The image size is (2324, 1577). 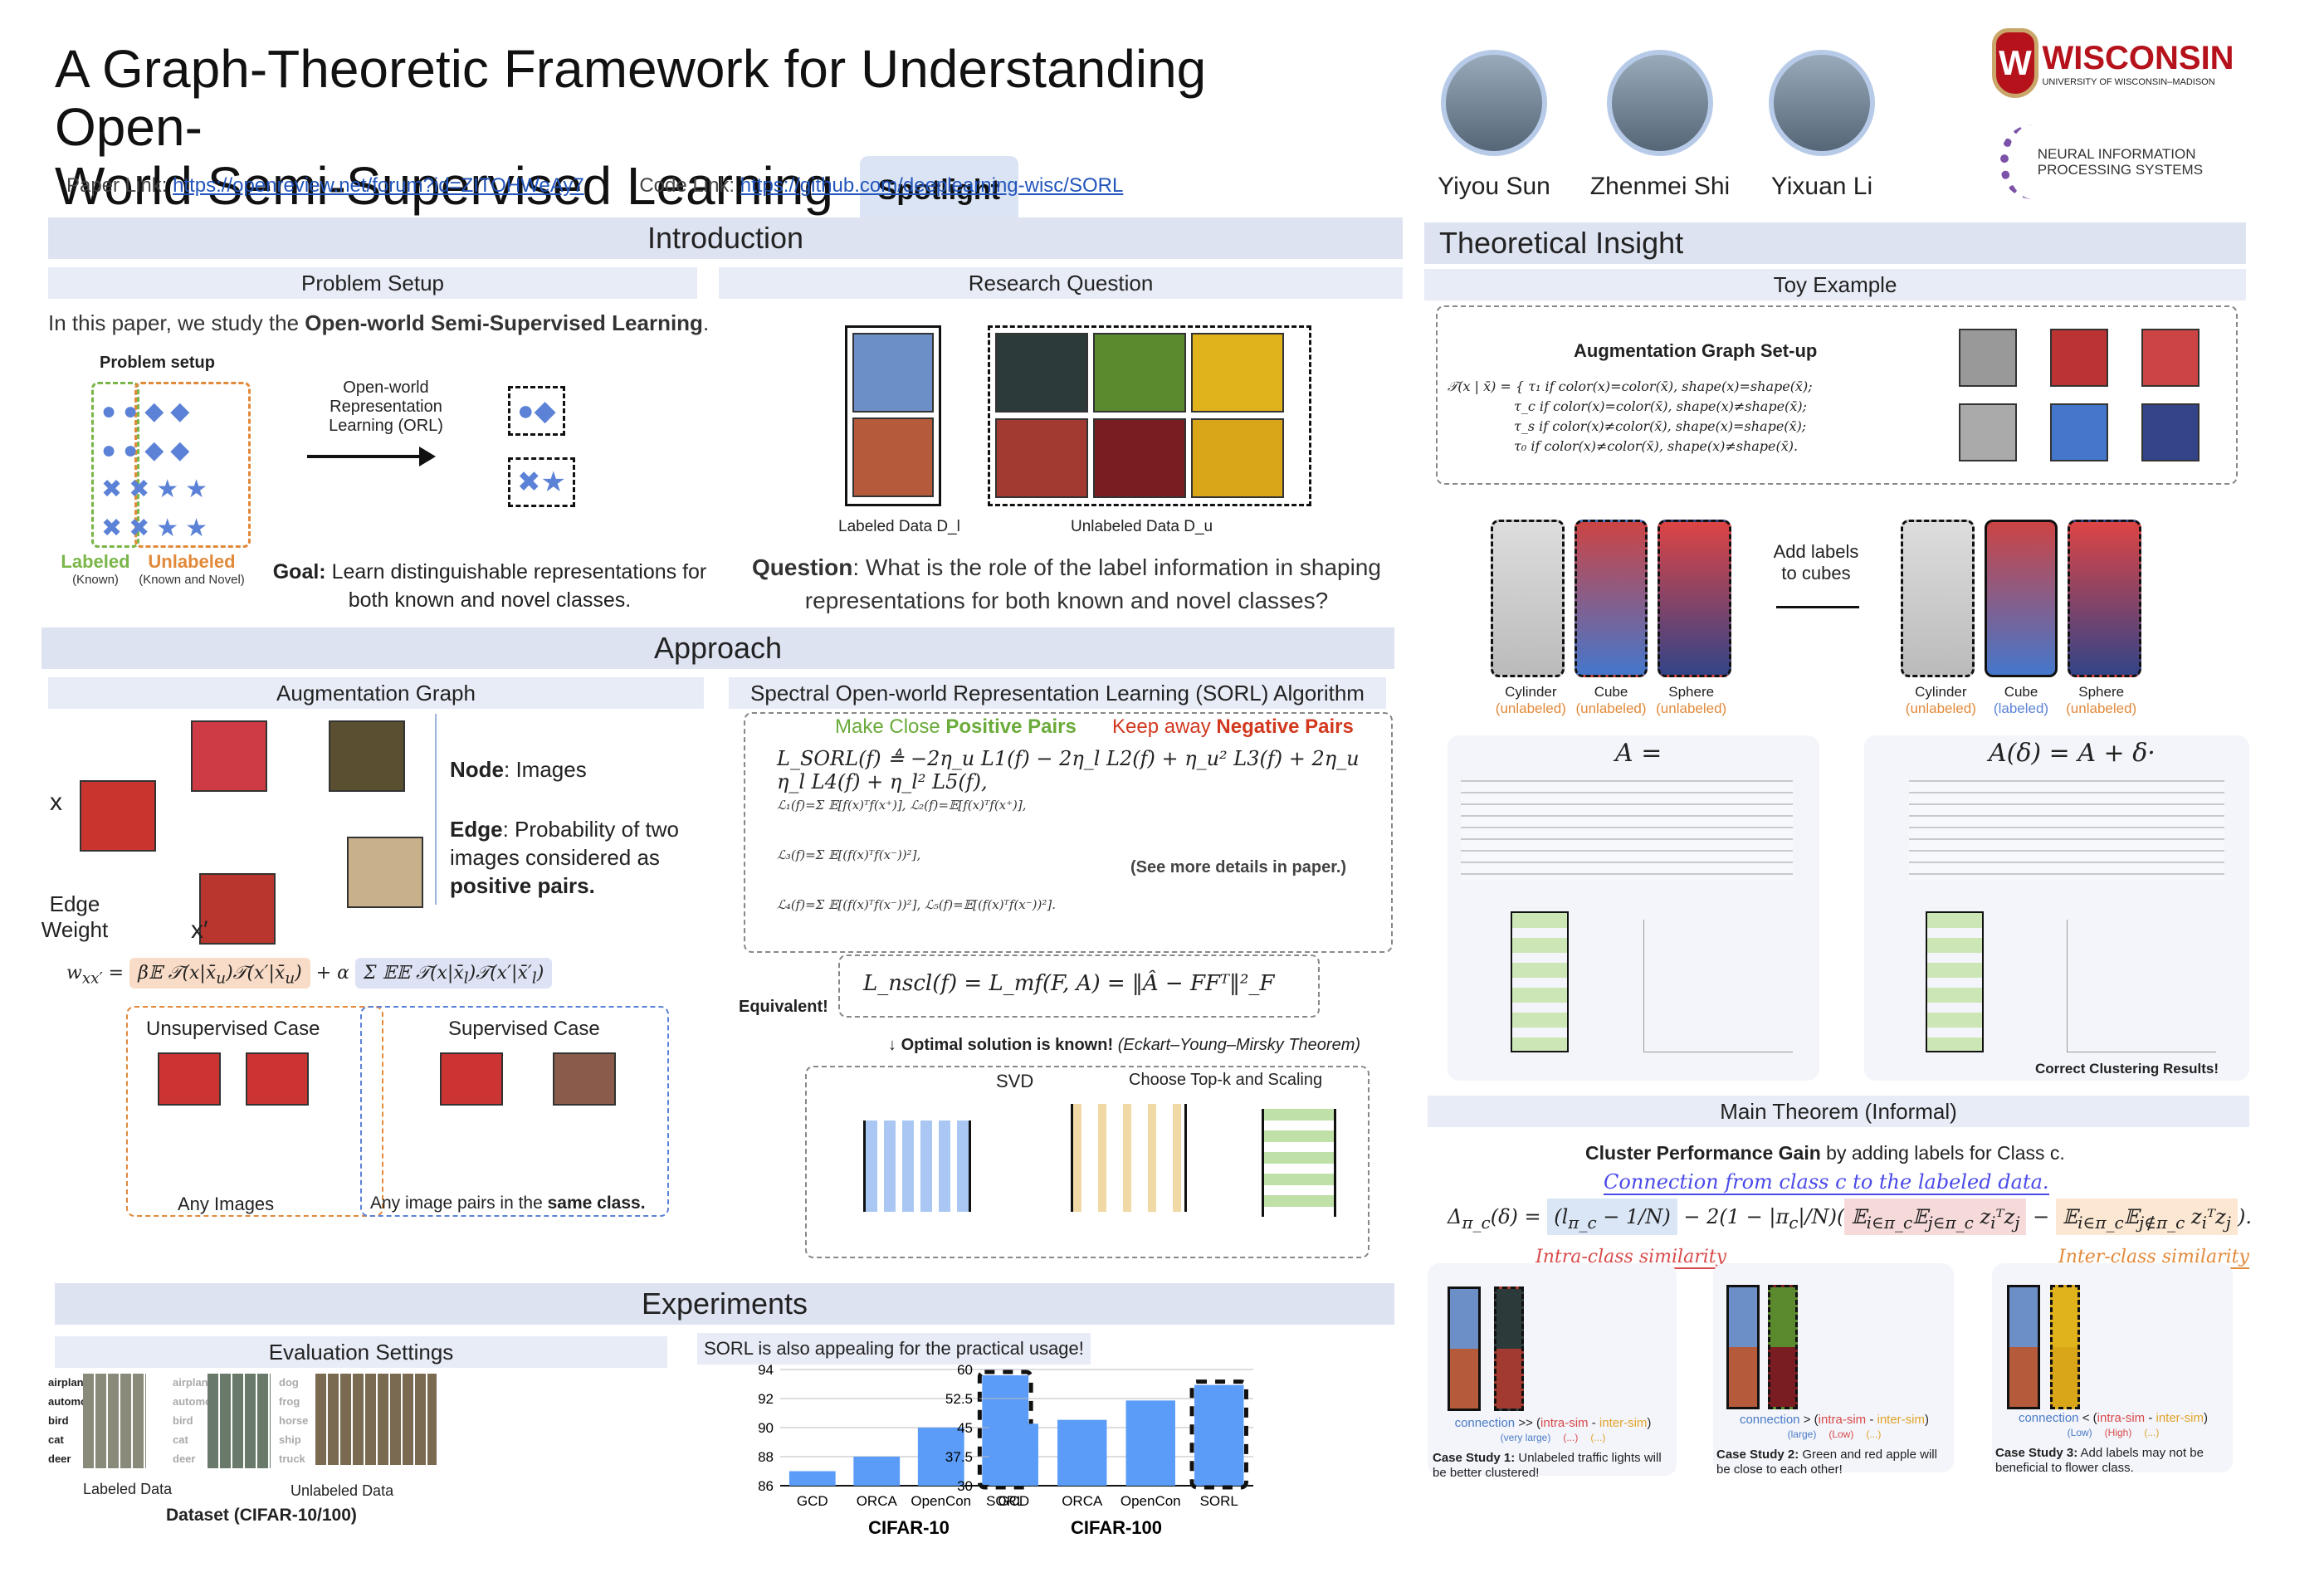 What do you see at coordinates (226, 1204) in the screenshot?
I see `any-images-label: Any Images` at bounding box center [226, 1204].